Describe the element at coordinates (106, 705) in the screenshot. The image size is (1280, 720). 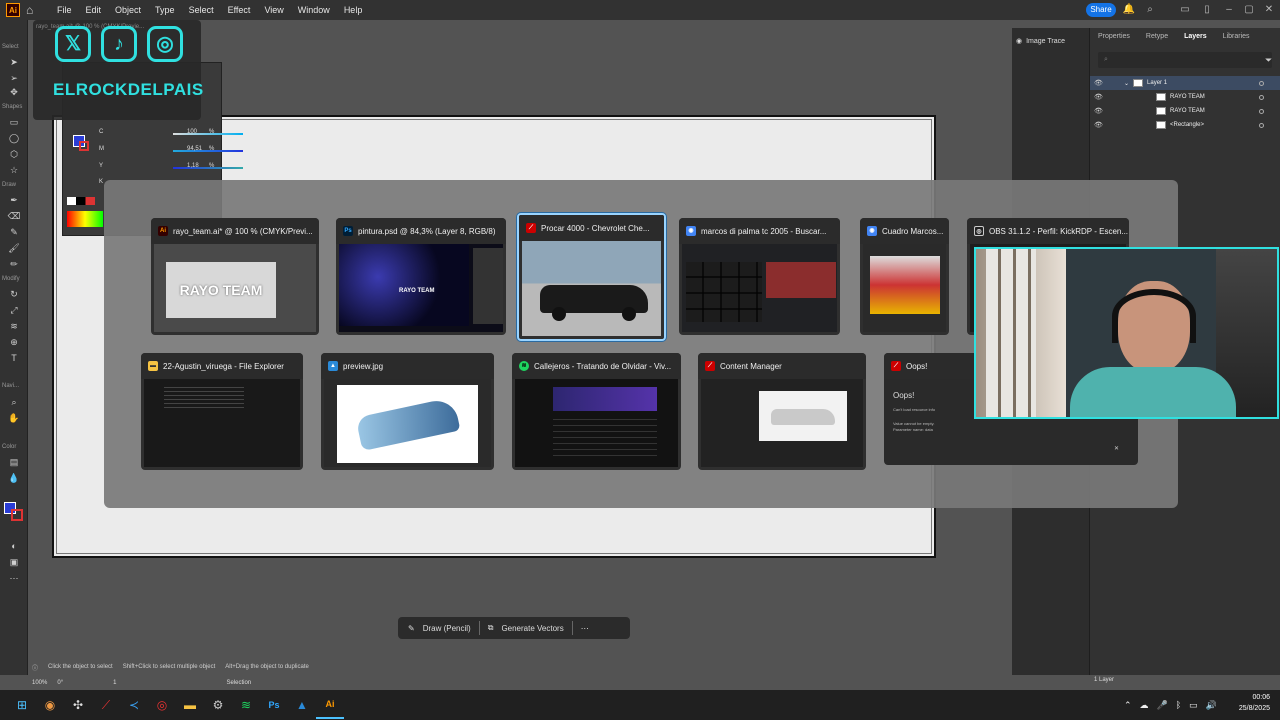
I see `content-manager-icon: ⟋` at that location.